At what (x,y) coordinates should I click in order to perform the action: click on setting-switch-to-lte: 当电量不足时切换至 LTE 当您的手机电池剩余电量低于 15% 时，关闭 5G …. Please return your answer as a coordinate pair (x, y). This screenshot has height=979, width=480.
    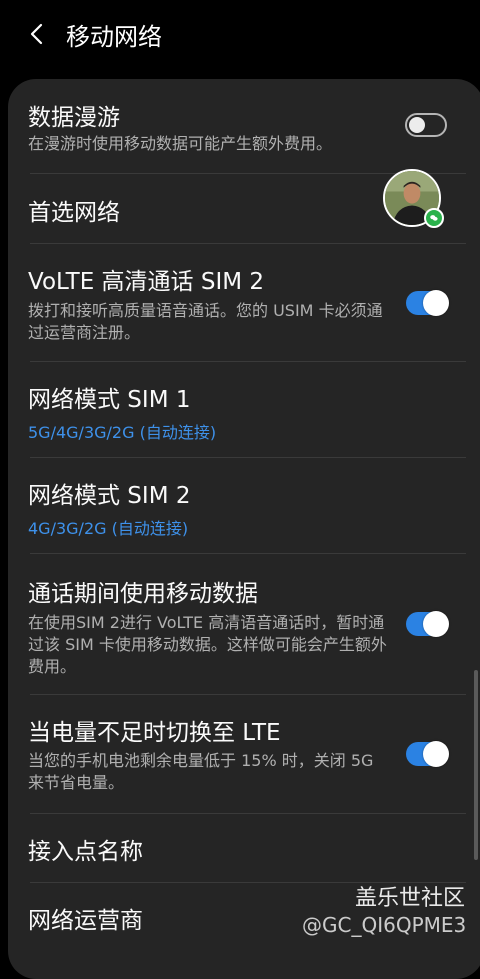
    Looking at the image, I should click on (233, 753).